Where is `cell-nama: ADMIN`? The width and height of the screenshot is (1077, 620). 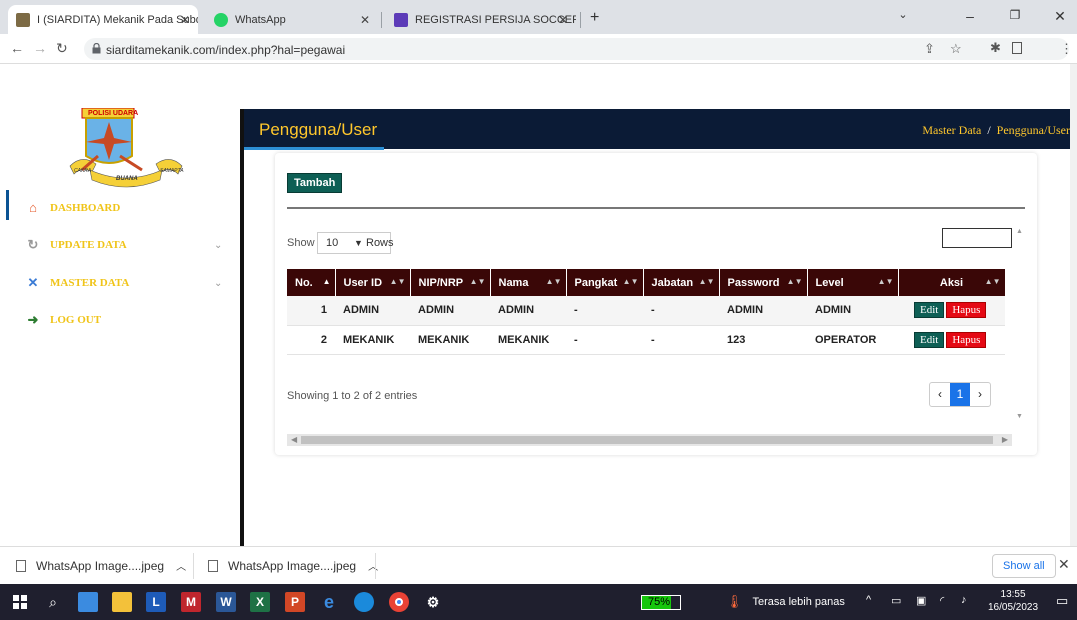
cell-nama: ADMIN is located at coordinates (528, 311).